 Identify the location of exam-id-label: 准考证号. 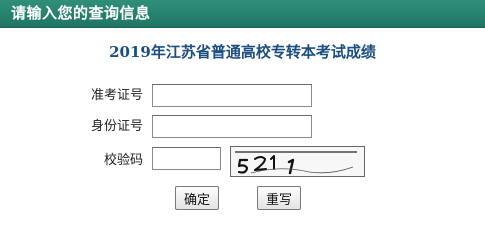
(116, 95).